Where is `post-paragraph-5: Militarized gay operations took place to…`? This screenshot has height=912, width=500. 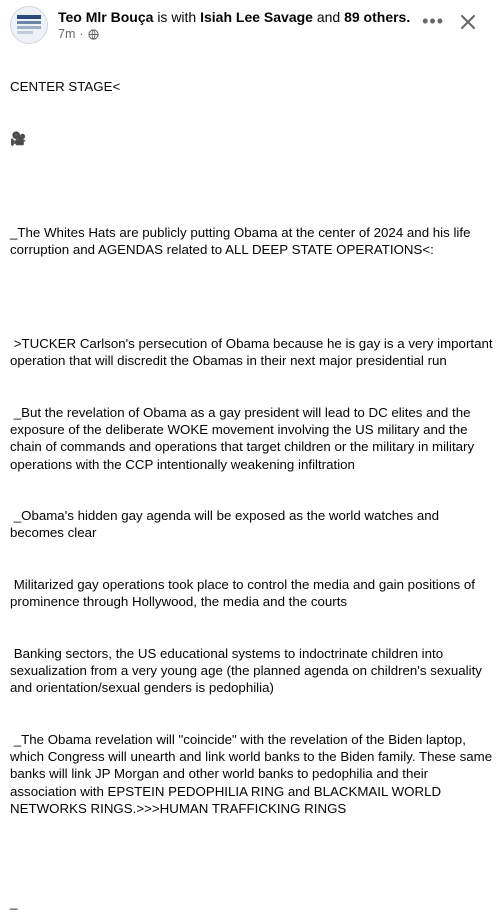 post-paragraph-5: Militarized gay operations took place to… is located at coordinates (244, 593).